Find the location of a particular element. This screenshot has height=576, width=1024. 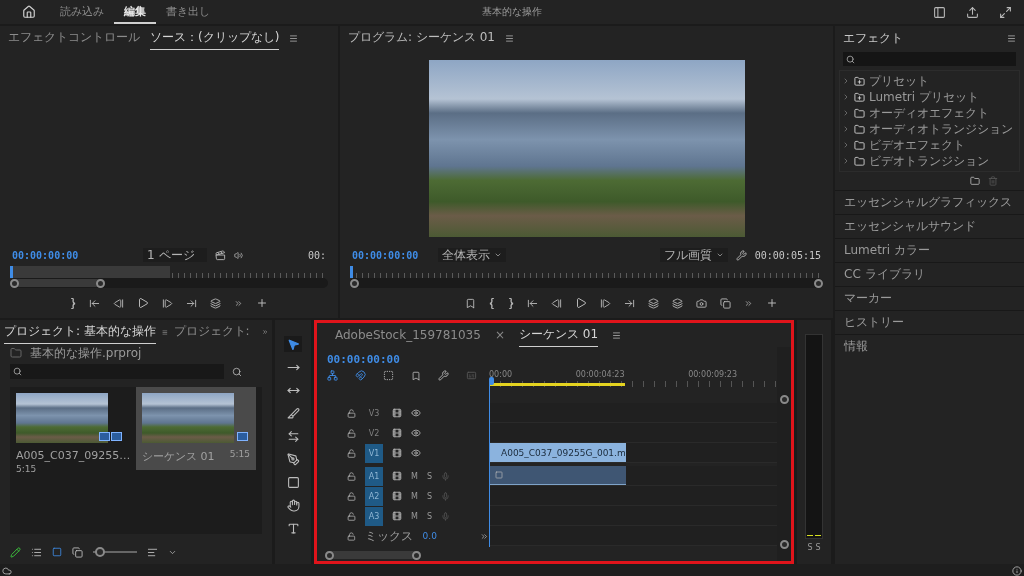

panel-tab: プロジェクト: is located at coordinates (211, 332).